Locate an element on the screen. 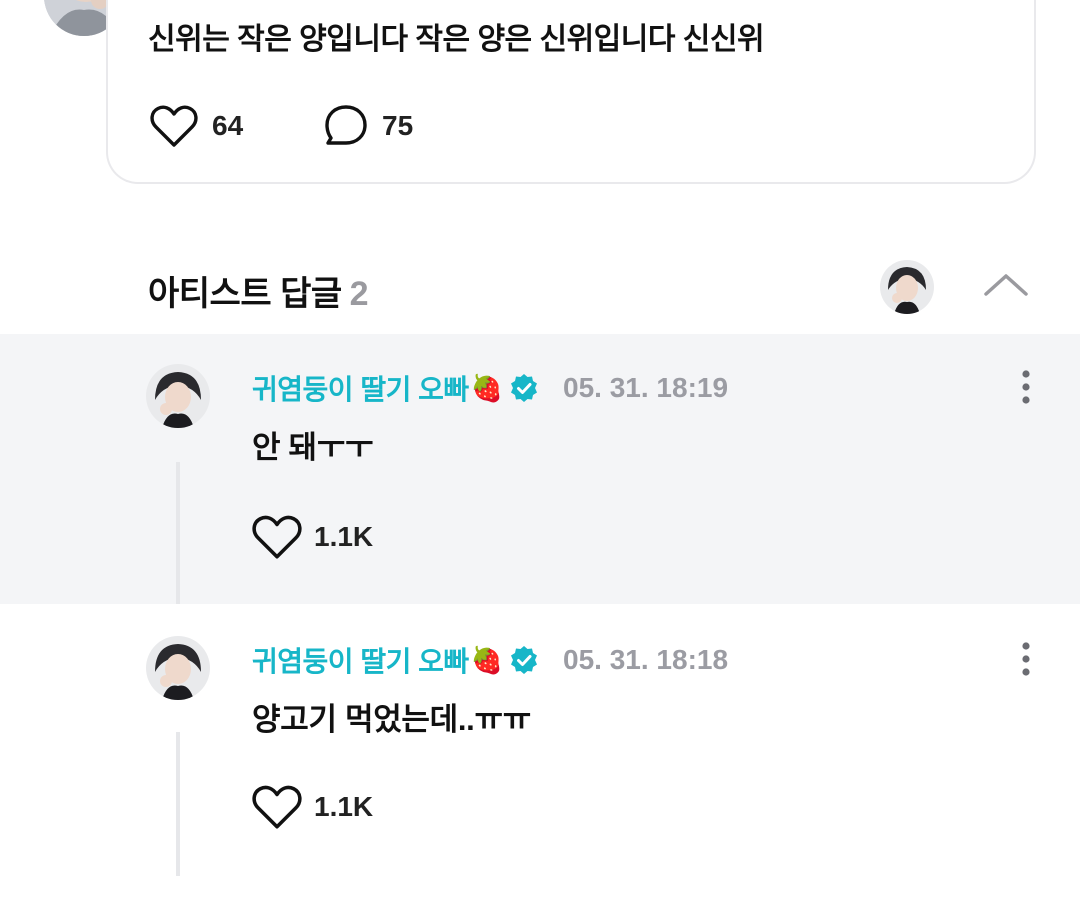 The image size is (1080, 908). post-comment-button: 75 is located at coordinates (368, 126).